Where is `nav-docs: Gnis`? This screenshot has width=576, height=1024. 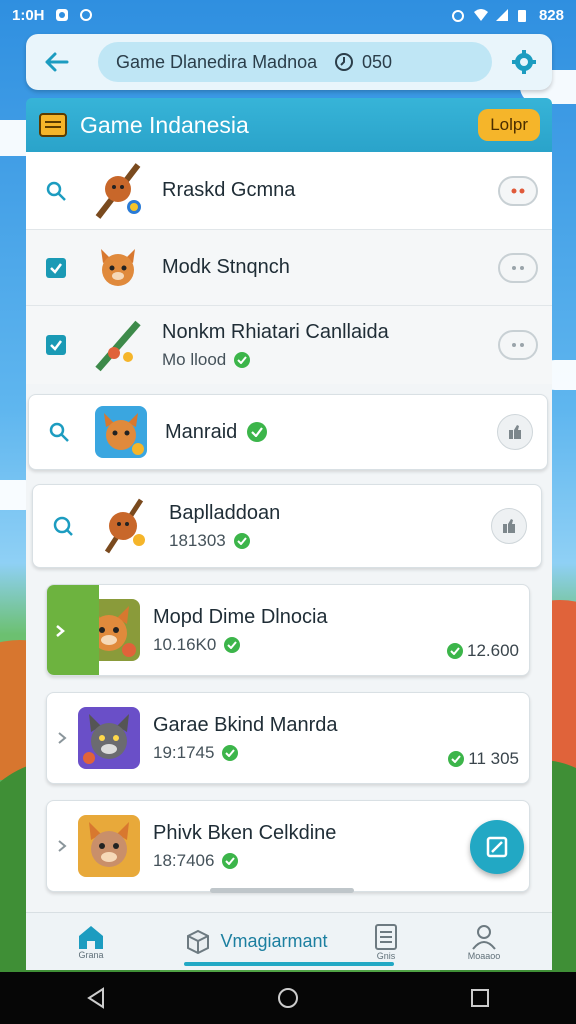
nav-docs: Gnis is located at coordinates (386, 942).